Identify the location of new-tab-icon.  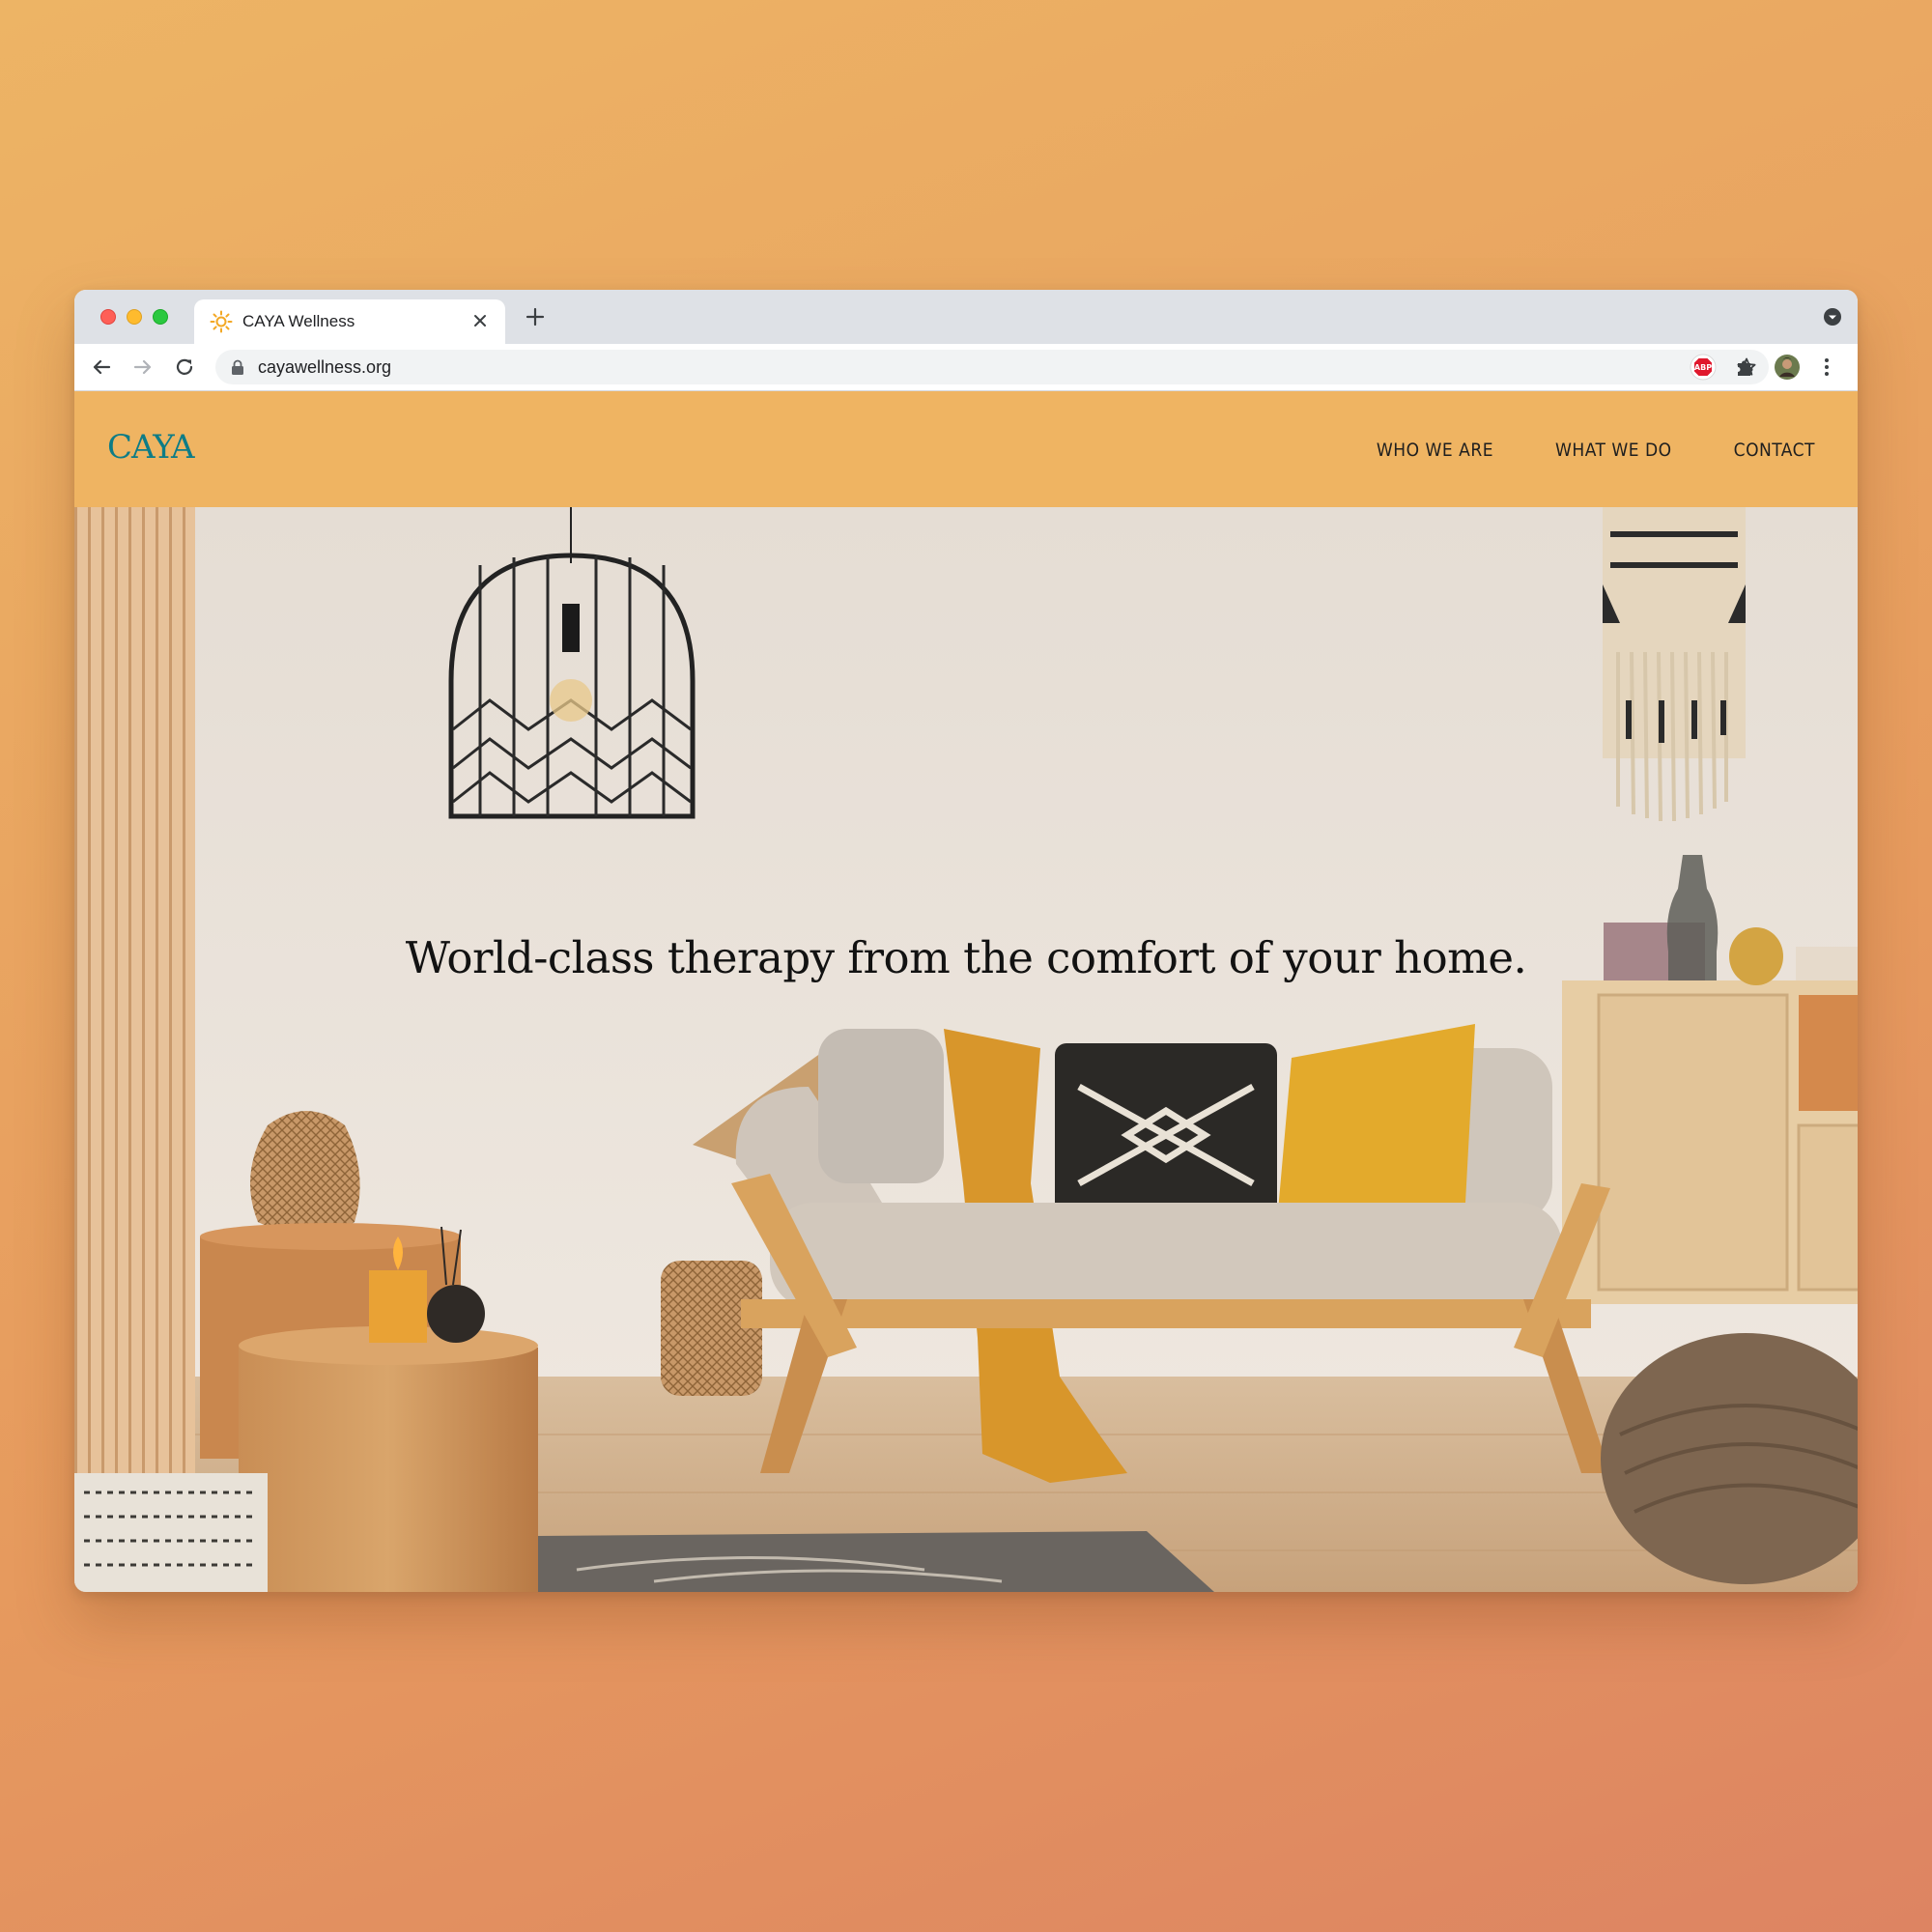
(535, 316).